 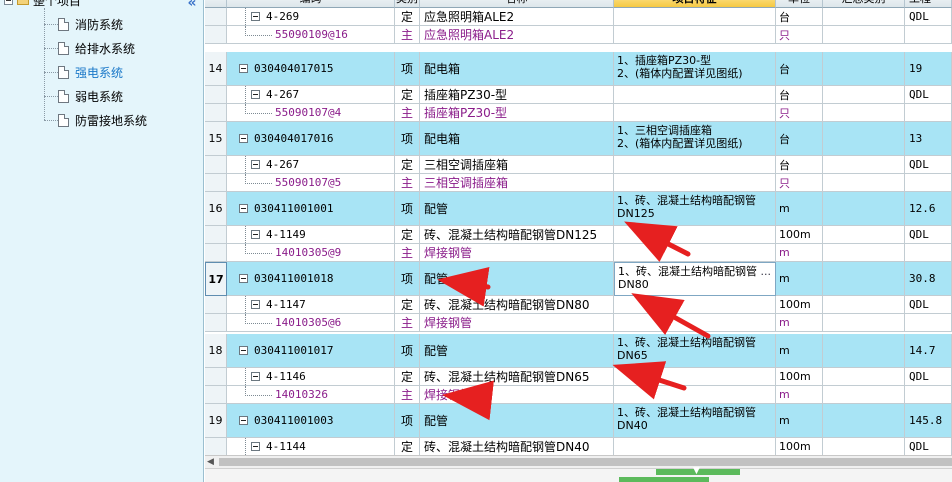 What do you see at coordinates (216, 209) in the screenshot?
I see `row-index: 16` at bounding box center [216, 209].